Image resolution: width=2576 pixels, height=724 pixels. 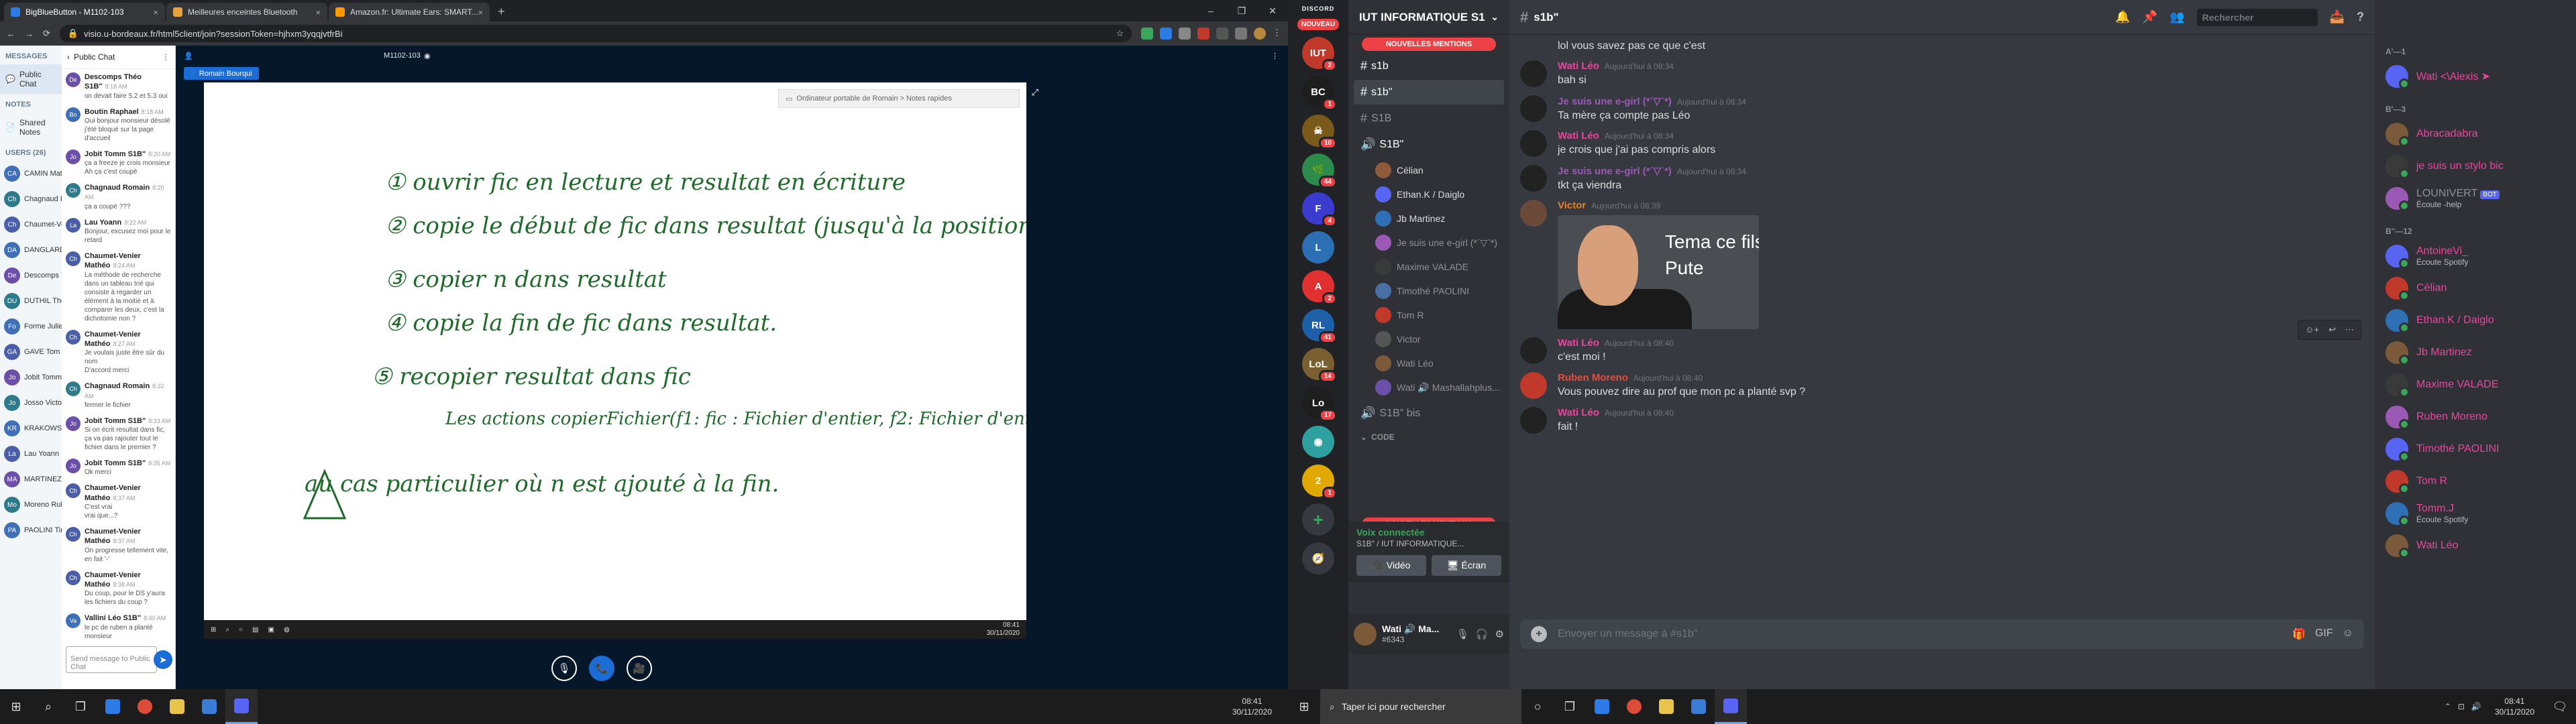 I want to click on new-tab-button: +, so click(x=501, y=13).